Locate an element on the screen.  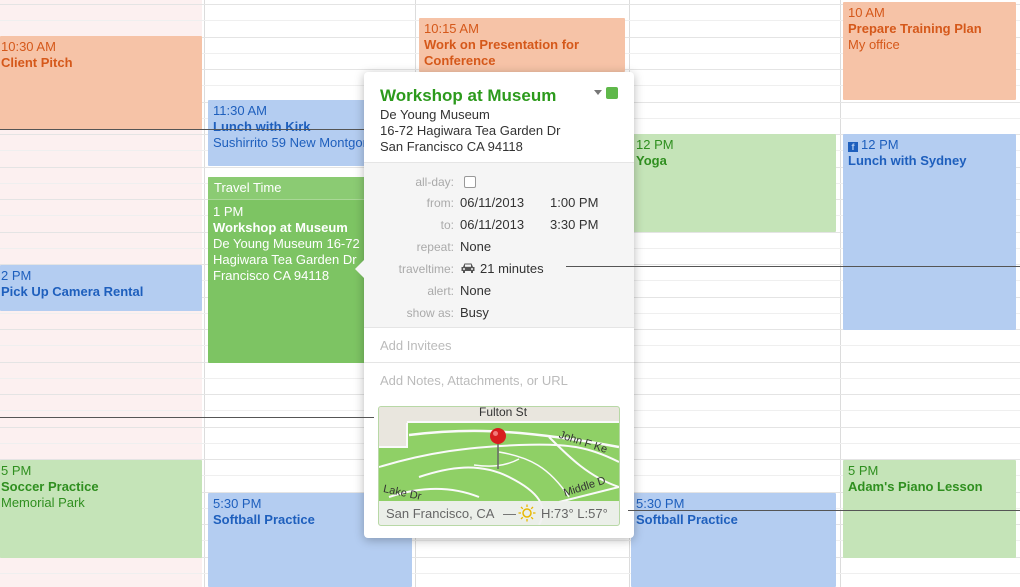
event-title: Soccer Practice is located at coordinates (50, 486).